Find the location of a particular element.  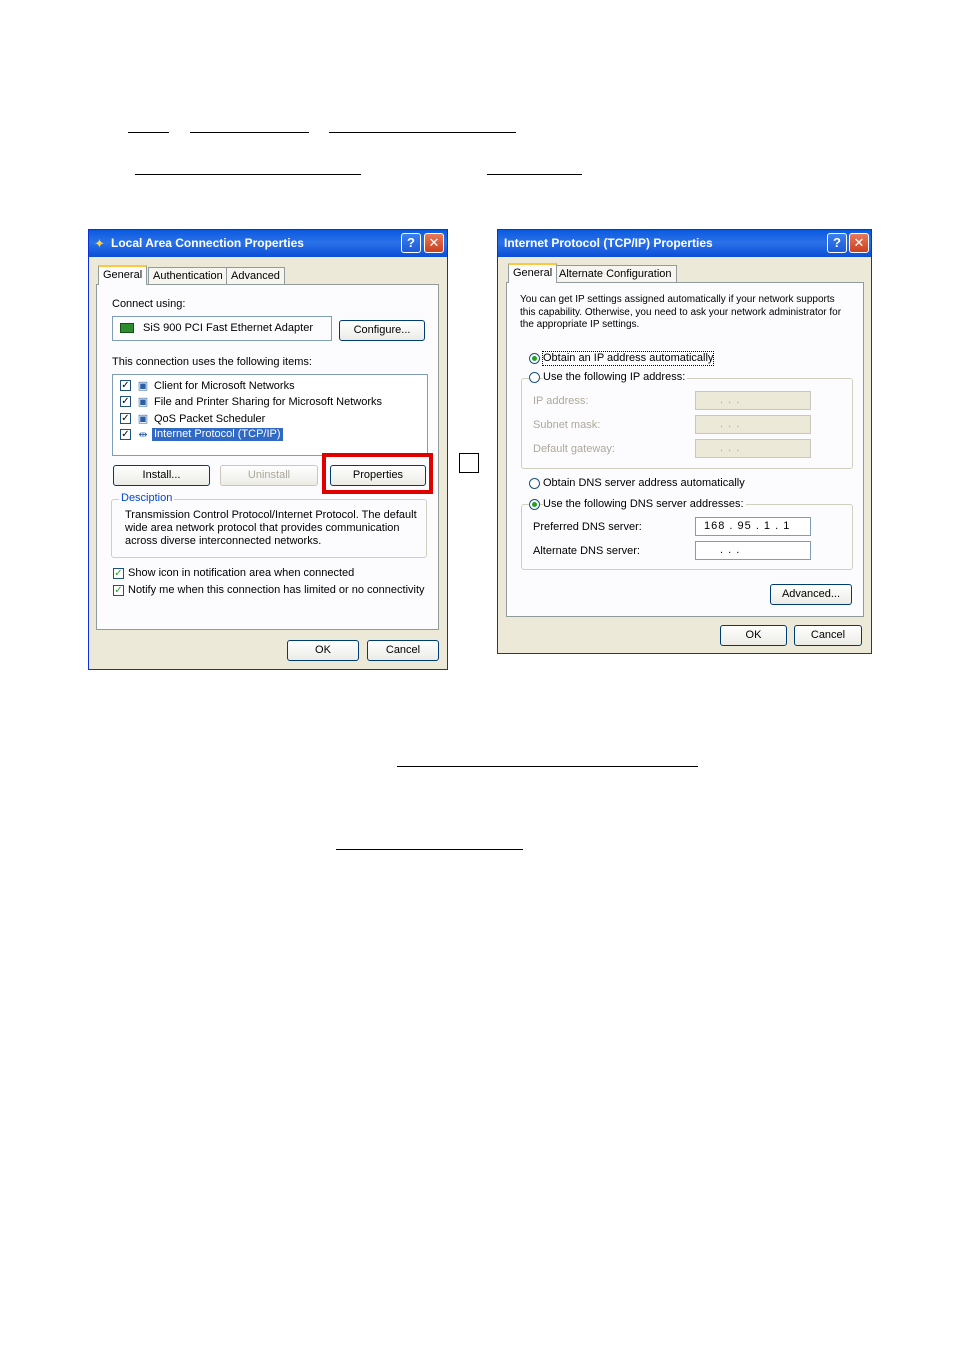

subnet-field: . . . is located at coordinates (753, 424).